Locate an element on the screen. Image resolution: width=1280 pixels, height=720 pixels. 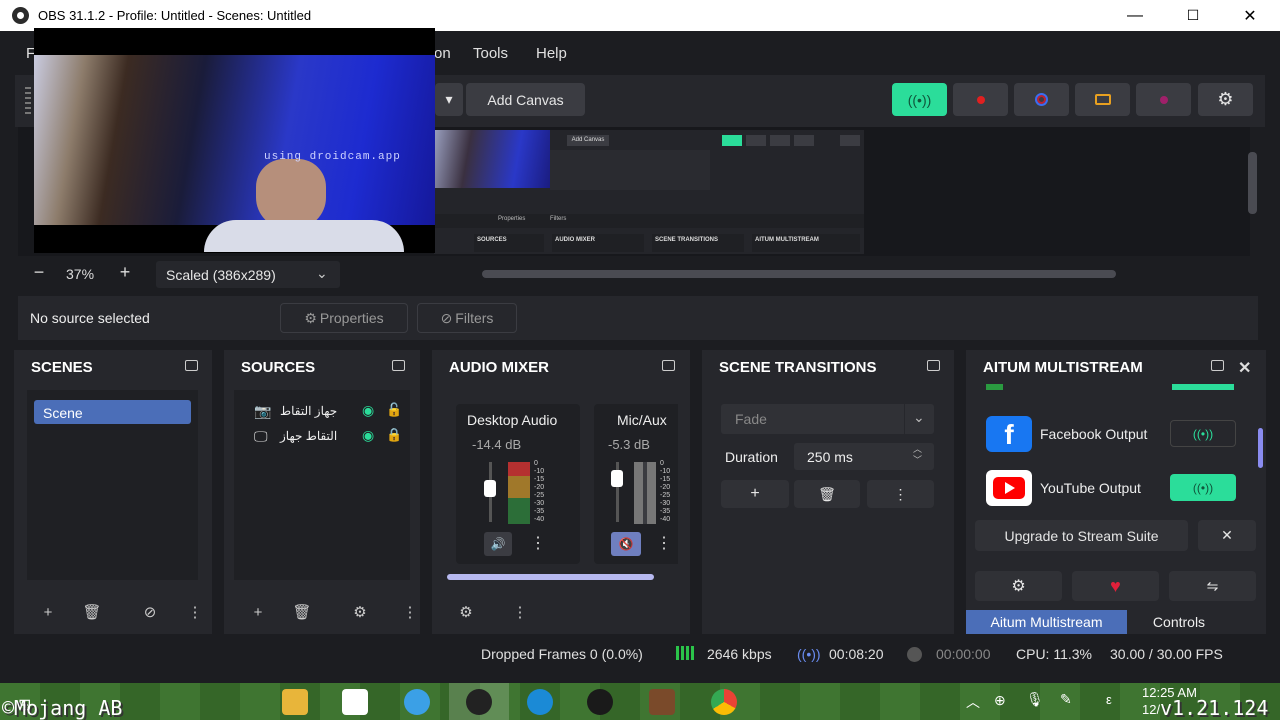
mute-icon: 🔇 is located at coordinates (626, 544).